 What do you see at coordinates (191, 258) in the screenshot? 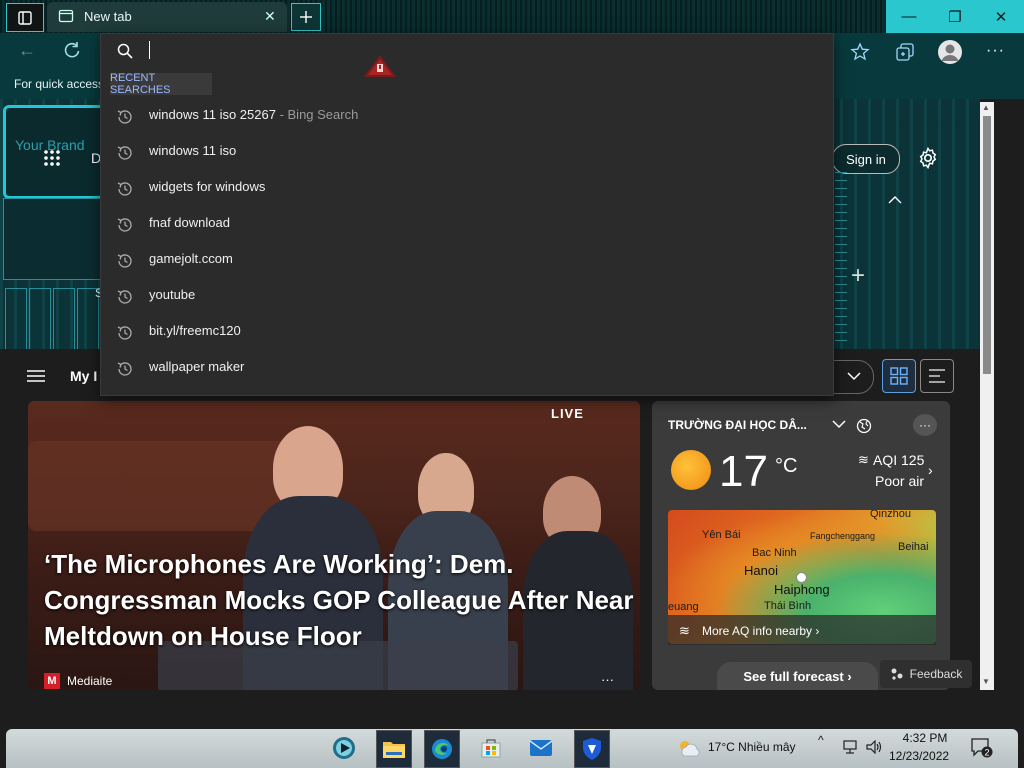
I see `recent-search-text: gamejolt.ccom` at bounding box center [191, 258].